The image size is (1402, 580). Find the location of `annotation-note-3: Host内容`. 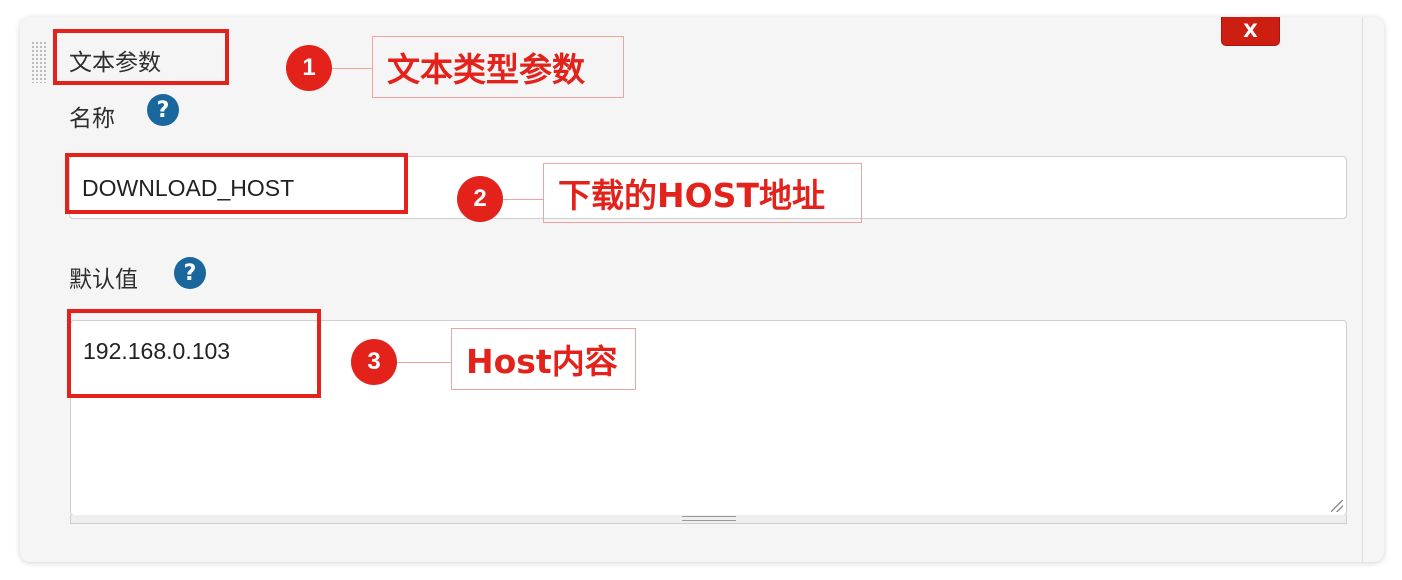

annotation-note-3: Host内容 is located at coordinates (543, 359).